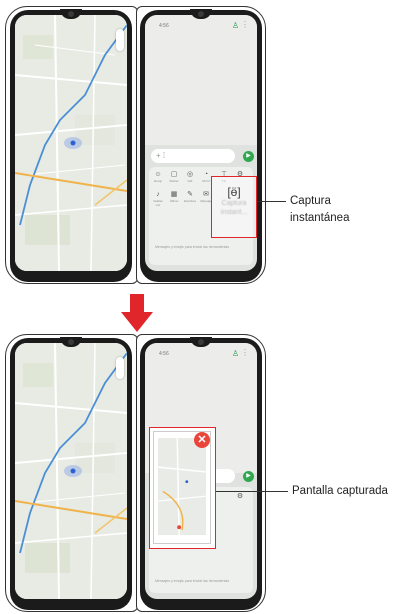 The height and width of the screenshot is (614, 405). I want to click on thumbnail-map, so click(182, 486).